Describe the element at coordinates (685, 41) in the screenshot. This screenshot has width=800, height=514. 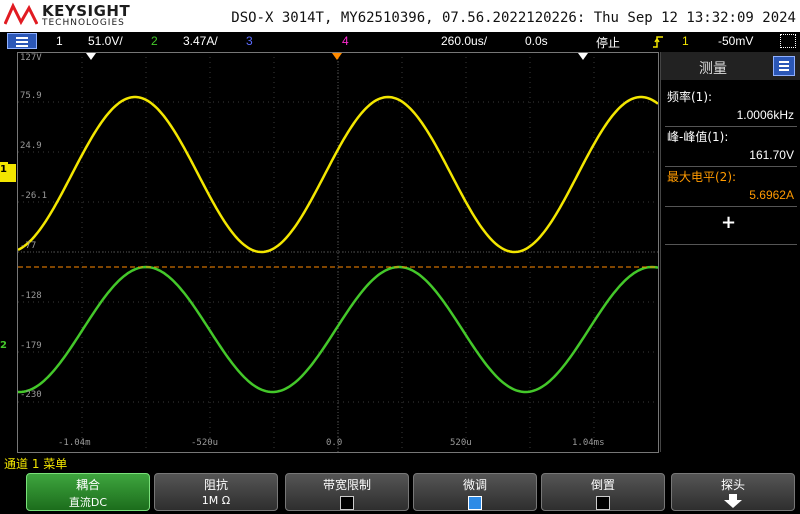
I see `trigger-source: 1` at that location.